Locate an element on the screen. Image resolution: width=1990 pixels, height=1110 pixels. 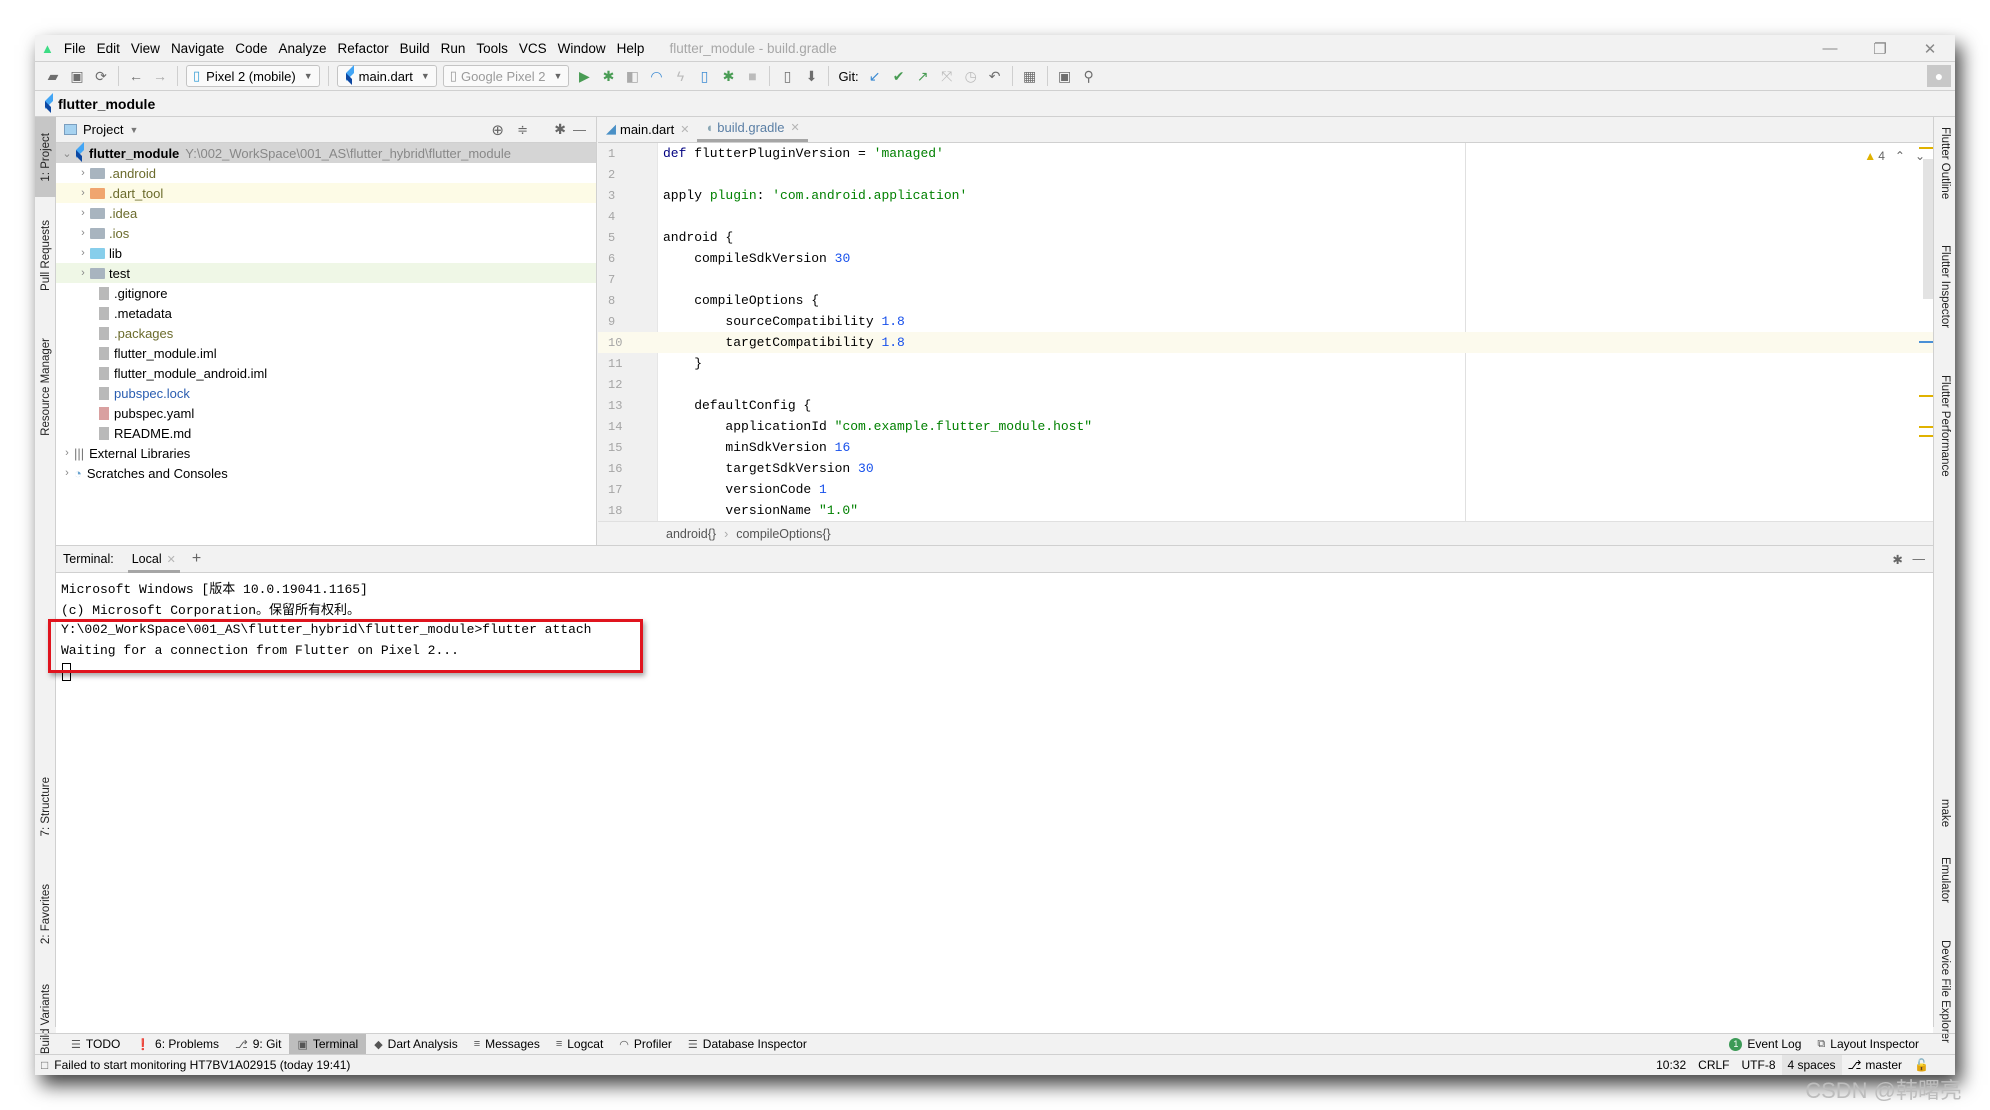
hide-panel-icon: — is located at coordinates (1919, 559).